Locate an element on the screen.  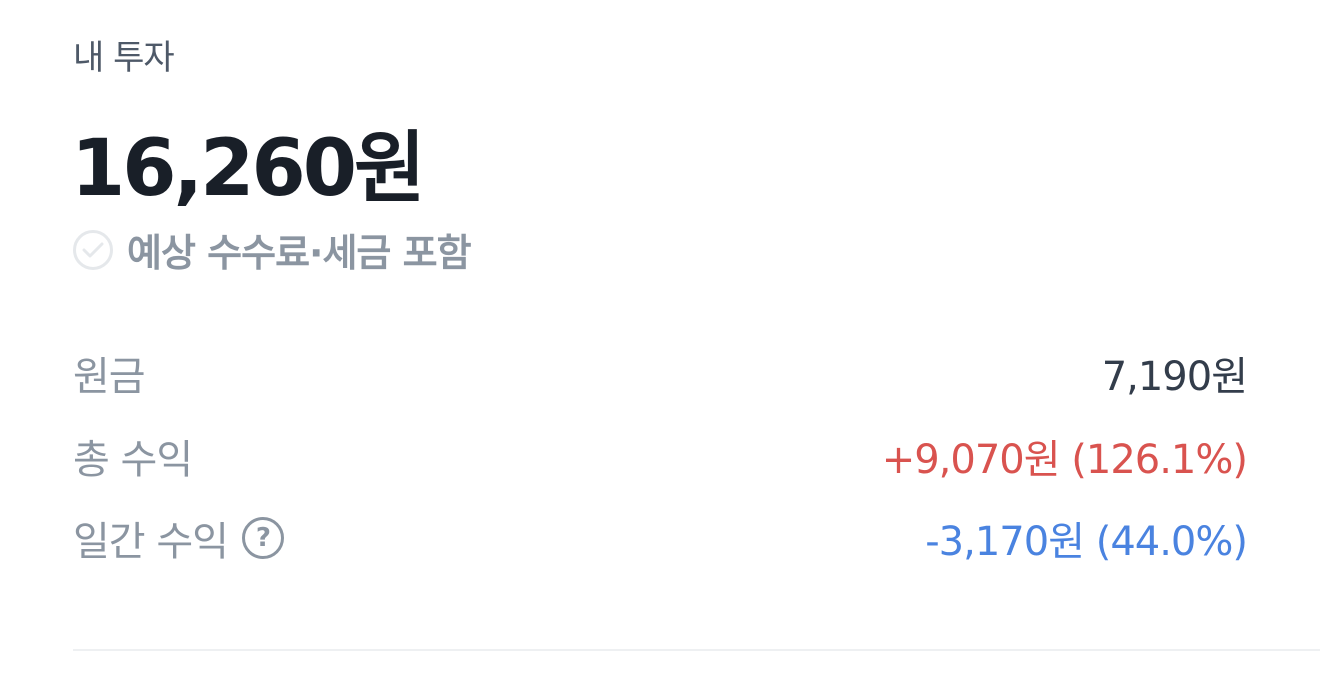
divider is located at coordinates (696, 650).